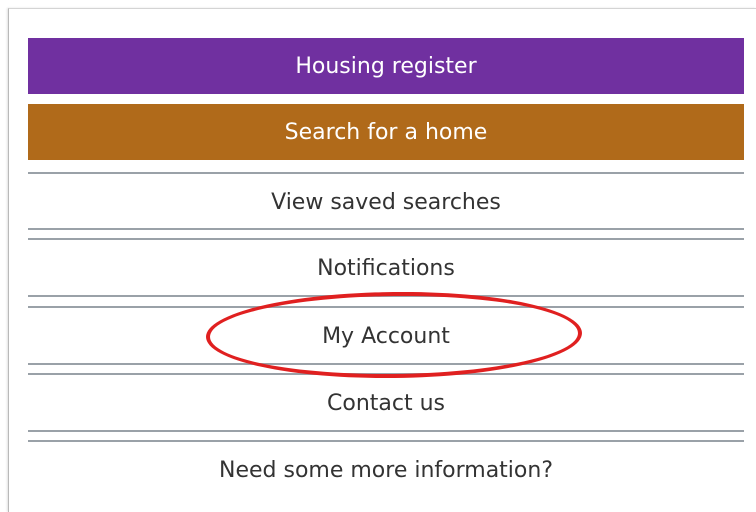  I want to click on menu-item-my-account: My Account, so click(386, 336).